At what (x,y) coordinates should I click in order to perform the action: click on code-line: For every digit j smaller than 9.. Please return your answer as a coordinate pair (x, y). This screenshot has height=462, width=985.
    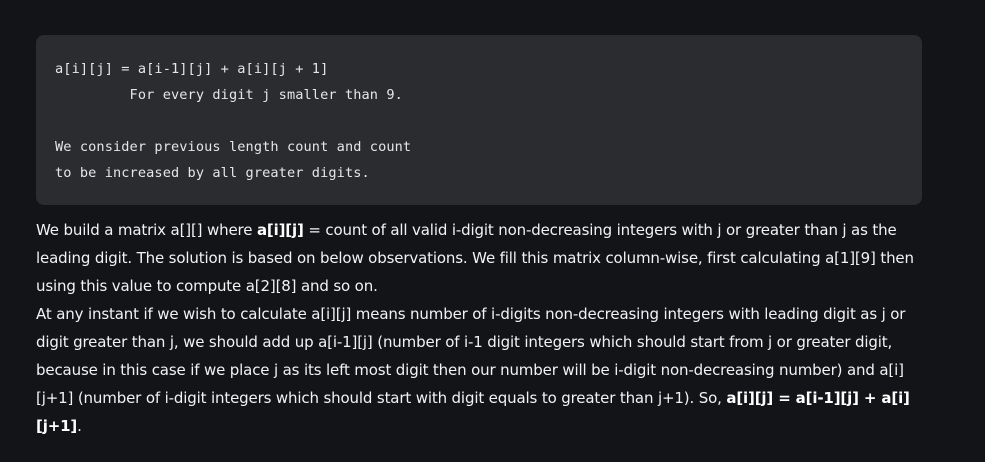
    Looking at the image, I should click on (229, 95).